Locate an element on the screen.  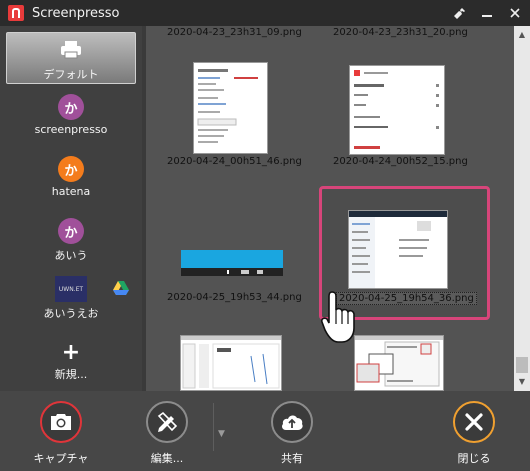
sidebar-item-hatena: か hatena is located at coordinates (71, 177).